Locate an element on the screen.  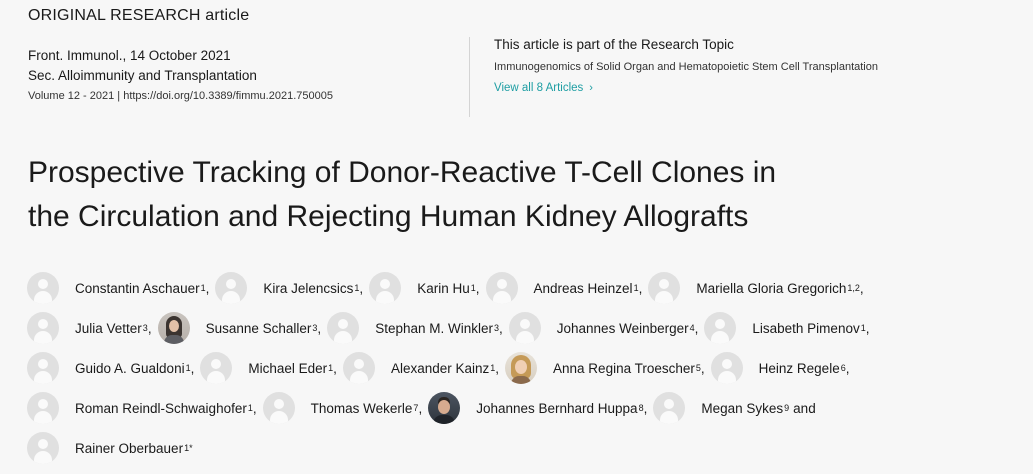
meta-divider is located at coordinates (469, 77).